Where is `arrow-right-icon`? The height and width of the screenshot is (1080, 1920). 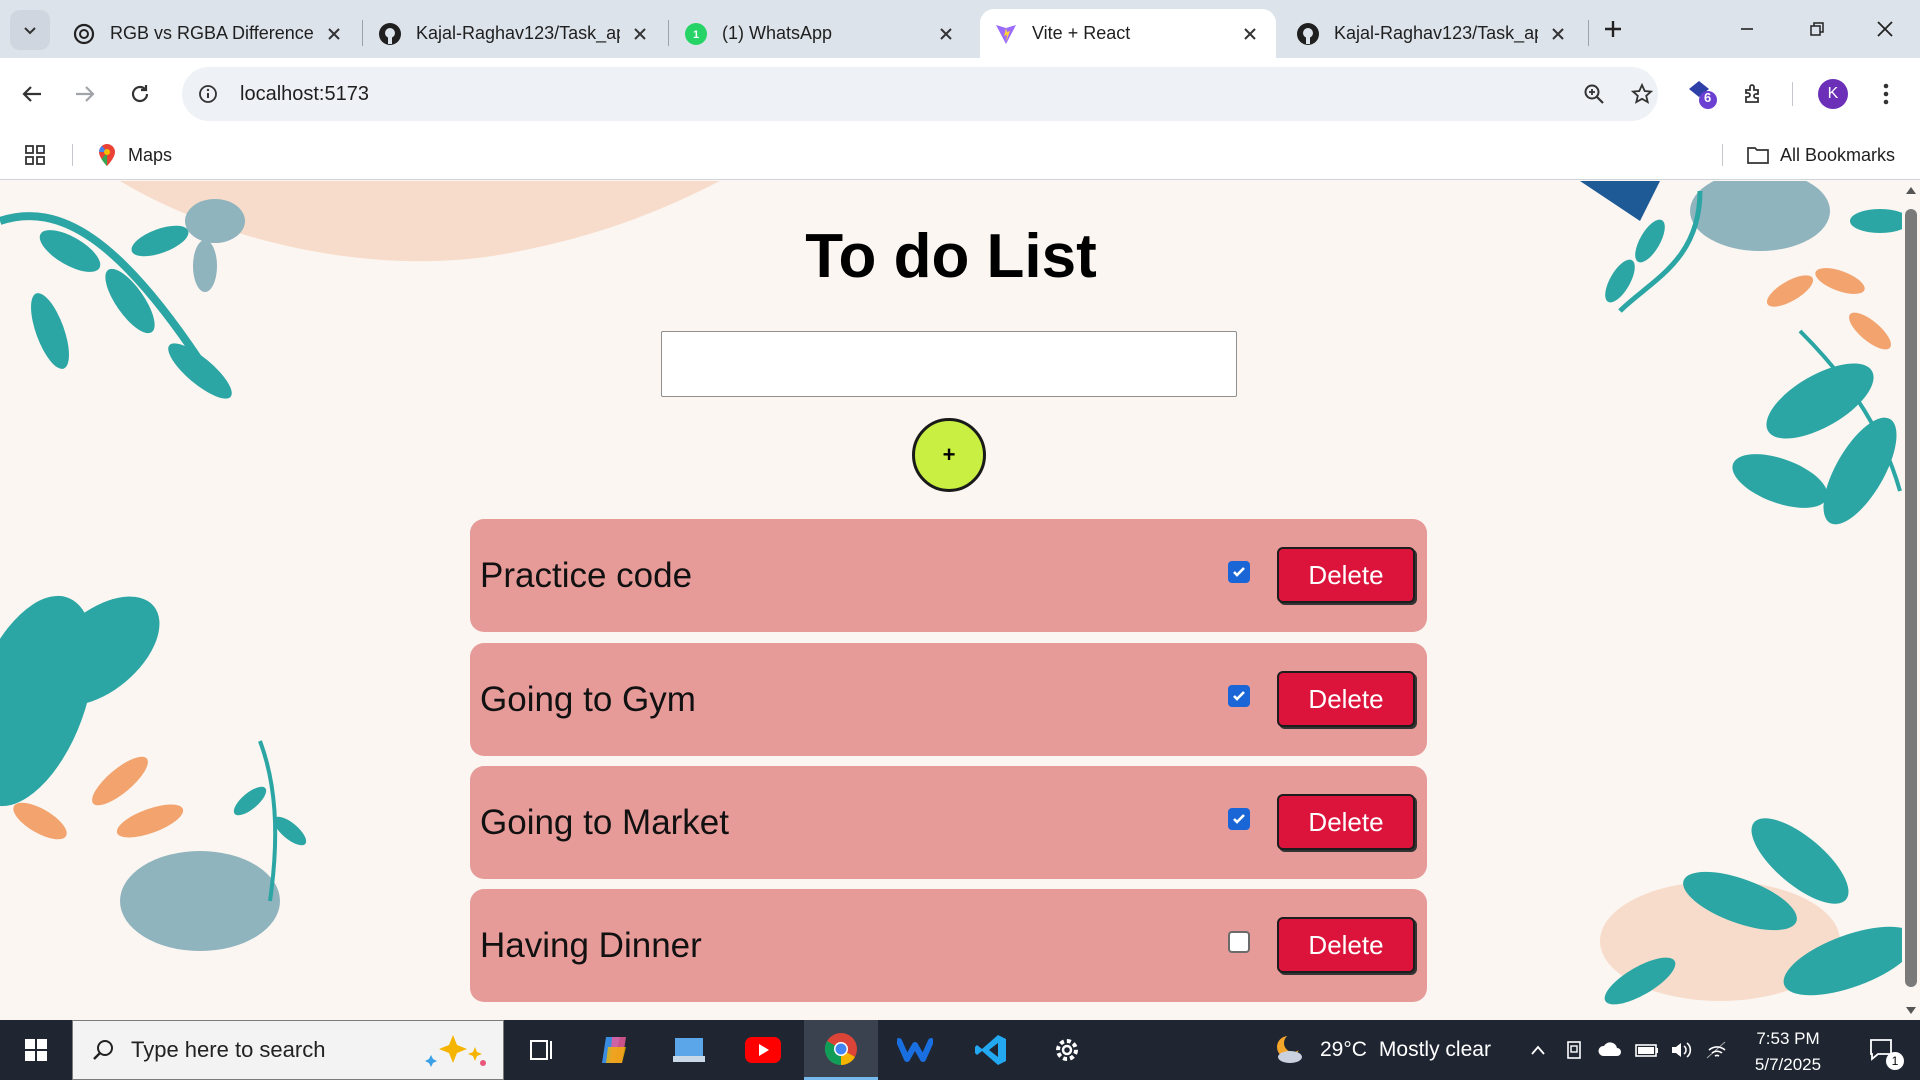
arrow-right-icon is located at coordinates (85, 94).